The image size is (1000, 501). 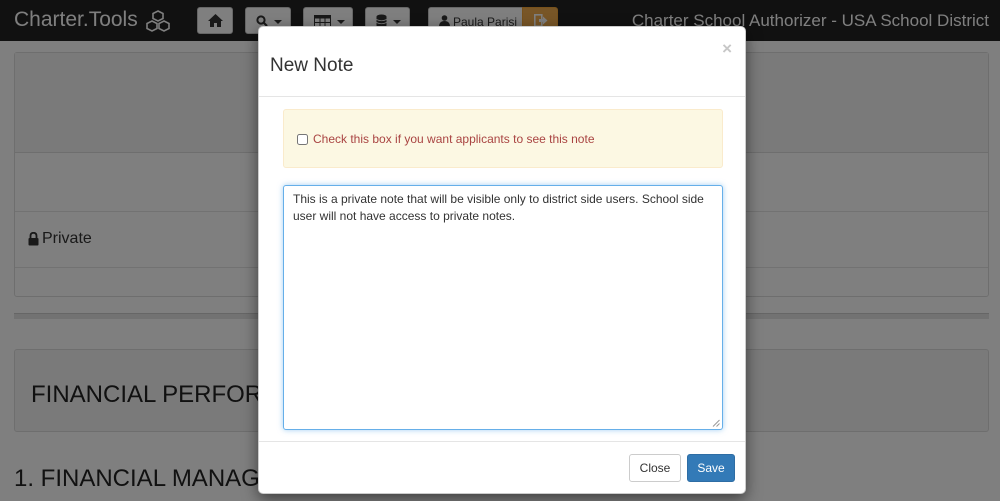 I want to click on close-button: Close, so click(x=655, y=468).